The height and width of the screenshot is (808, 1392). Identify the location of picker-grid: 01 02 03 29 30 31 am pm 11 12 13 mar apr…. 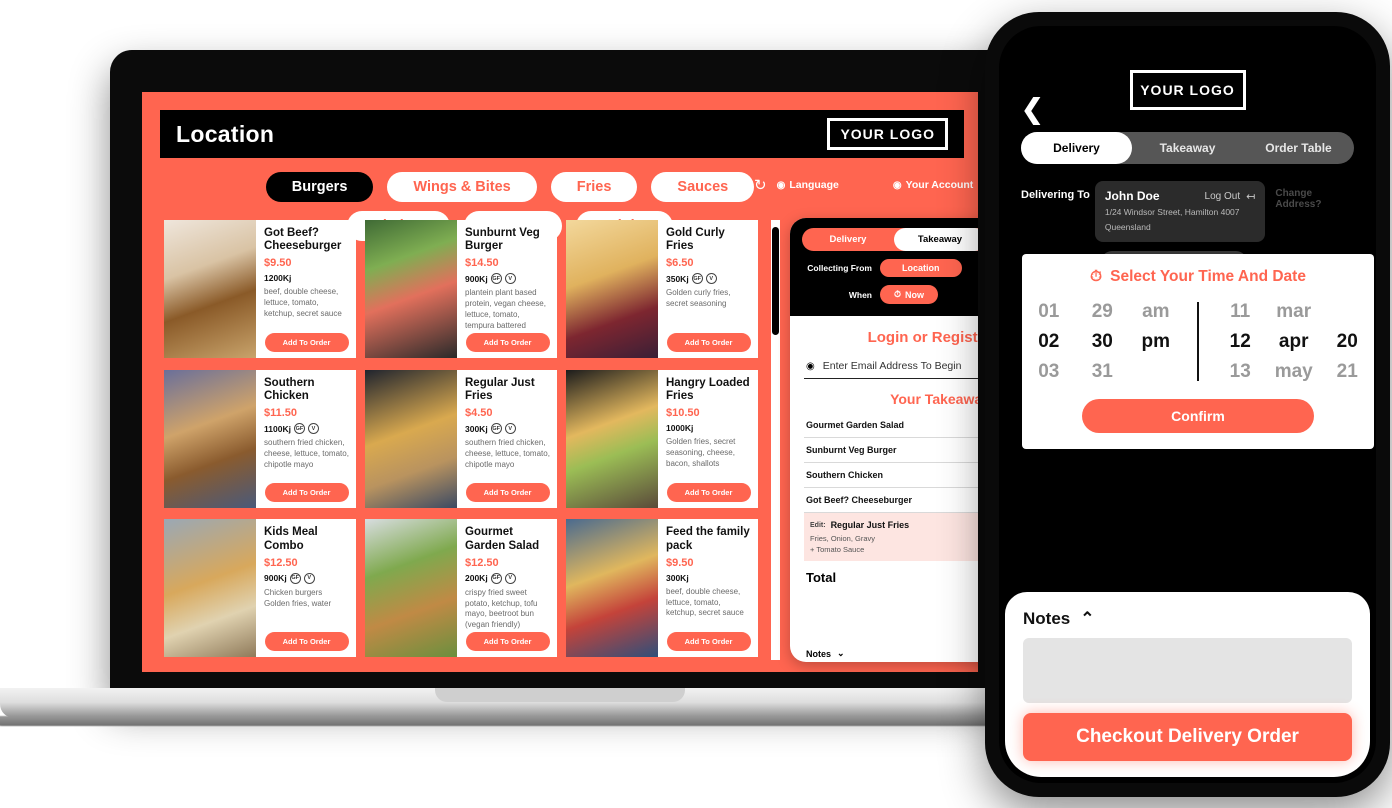
(1198, 341).